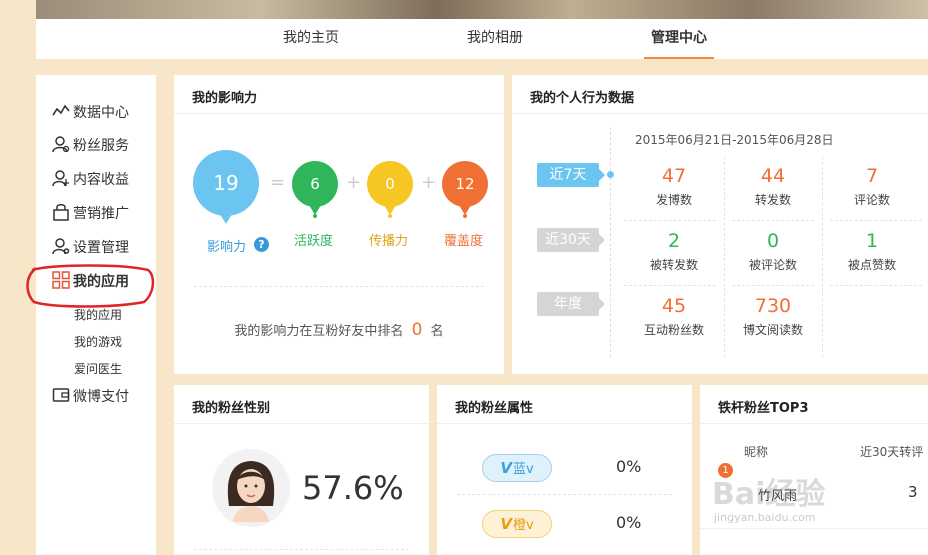 The height and width of the screenshot is (555, 928). What do you see at coordinates (765, 517) in the screenshot?
I see `baidu-watermark-url: jingyan.baidu.com` at bounding box center [765, 517].